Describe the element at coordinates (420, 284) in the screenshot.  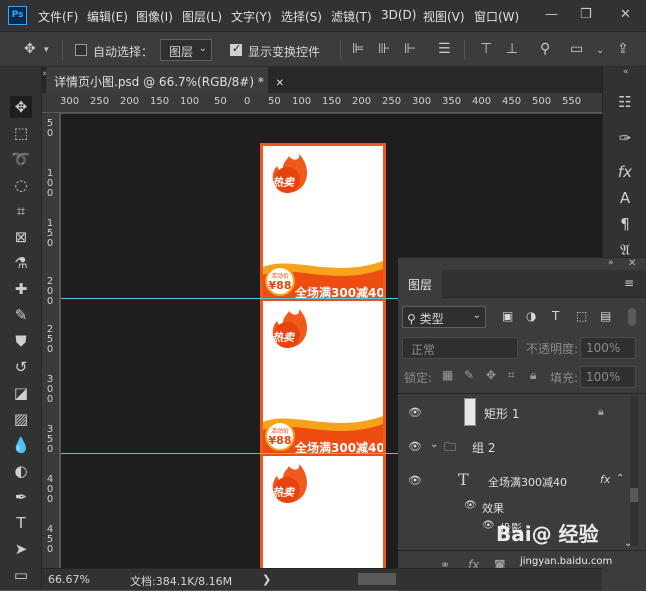
I see `tab-layers: 图层` at that location.